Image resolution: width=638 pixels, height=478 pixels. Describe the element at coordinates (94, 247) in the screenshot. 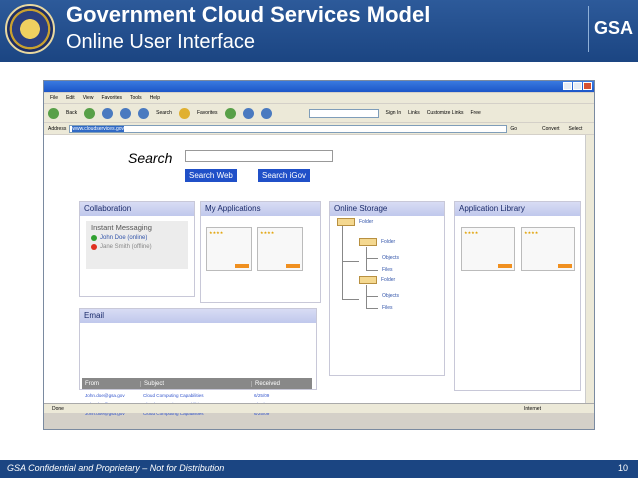

I see `offline-status-icon` at that location.